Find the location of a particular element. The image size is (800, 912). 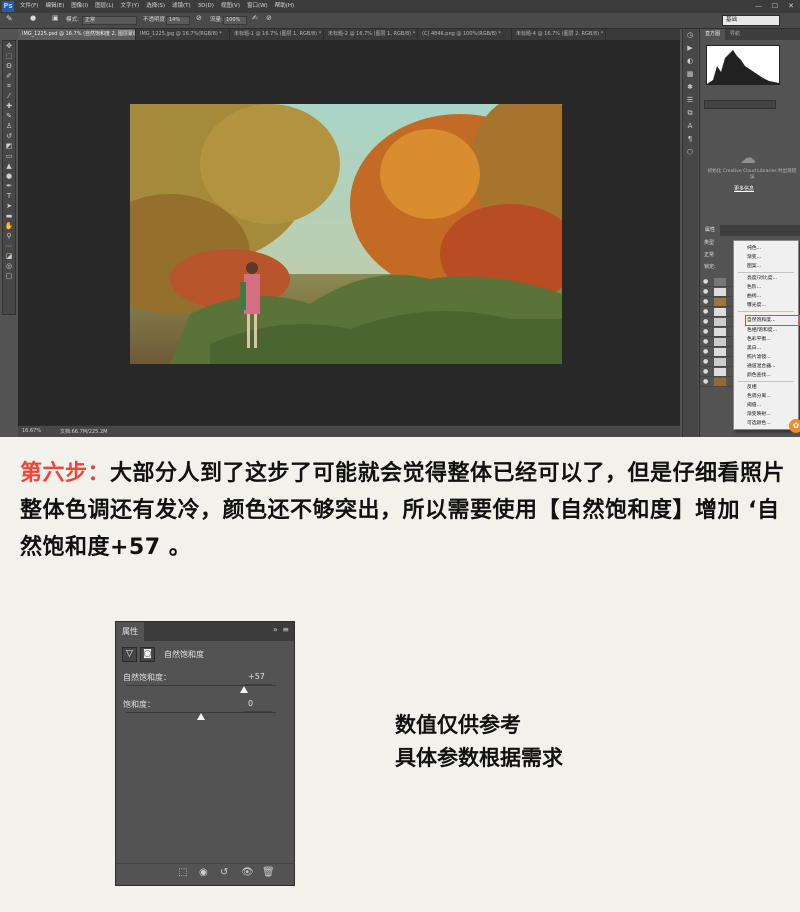

vibrance-slider-thumb is located at coordinates (243, 689).